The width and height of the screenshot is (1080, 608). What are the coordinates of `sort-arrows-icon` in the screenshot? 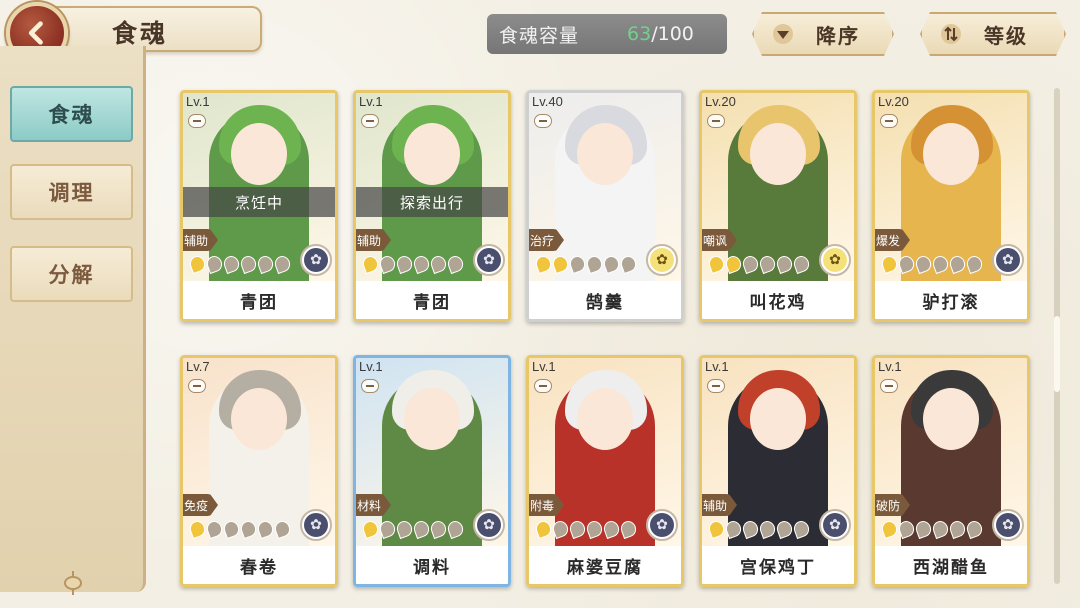 It's located at (951, 34).